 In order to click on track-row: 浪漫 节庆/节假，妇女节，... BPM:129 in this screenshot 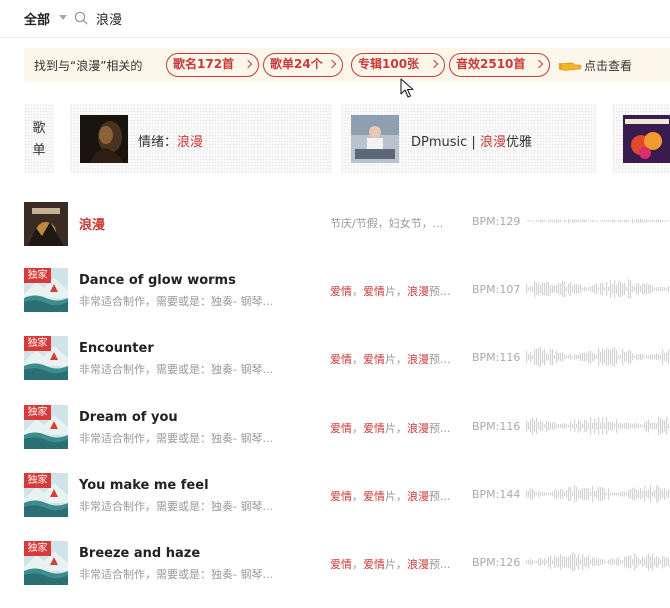, I will do `click(335, 234)`.